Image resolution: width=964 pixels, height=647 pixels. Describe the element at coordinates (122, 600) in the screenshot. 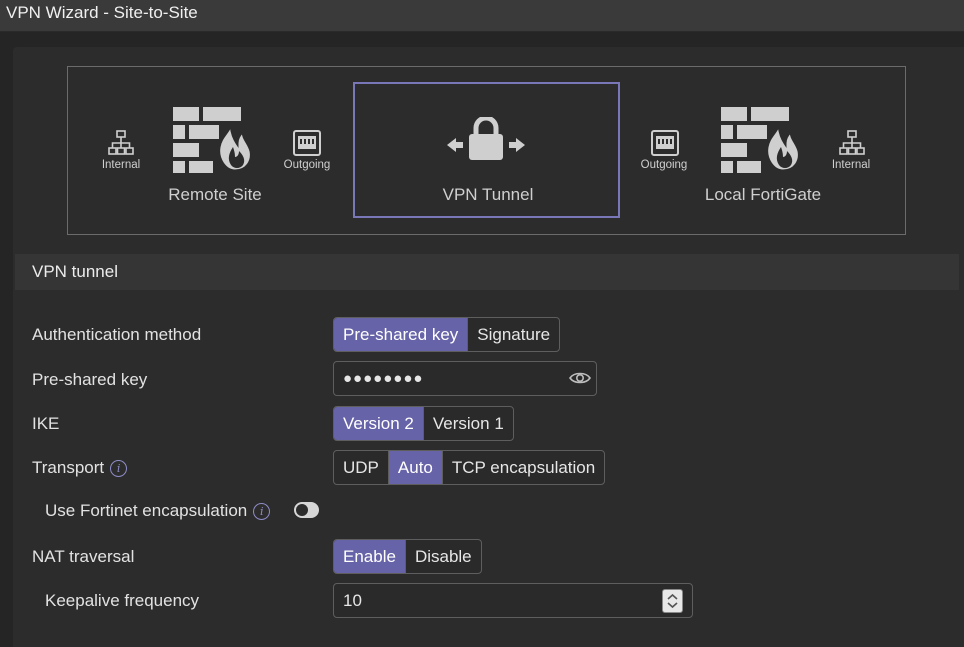

I see `keepalive-label: Keepalive frequency` at that location.